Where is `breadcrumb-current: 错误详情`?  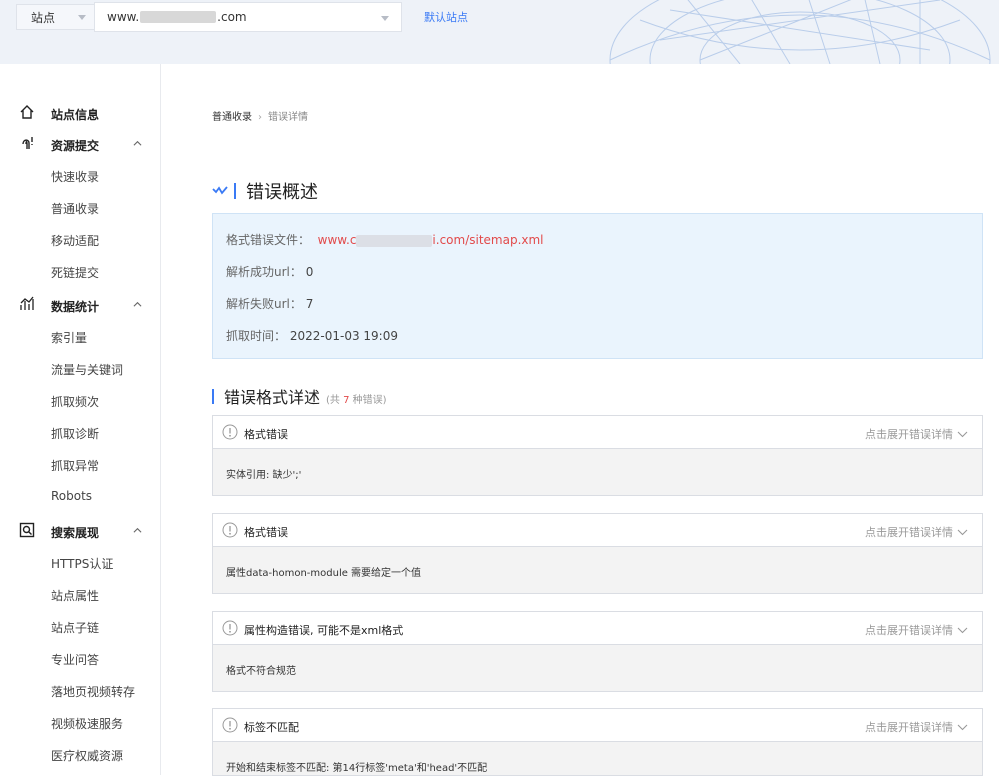
breadcrumb-current: 错误详情 is located at coordinates (288, 117).